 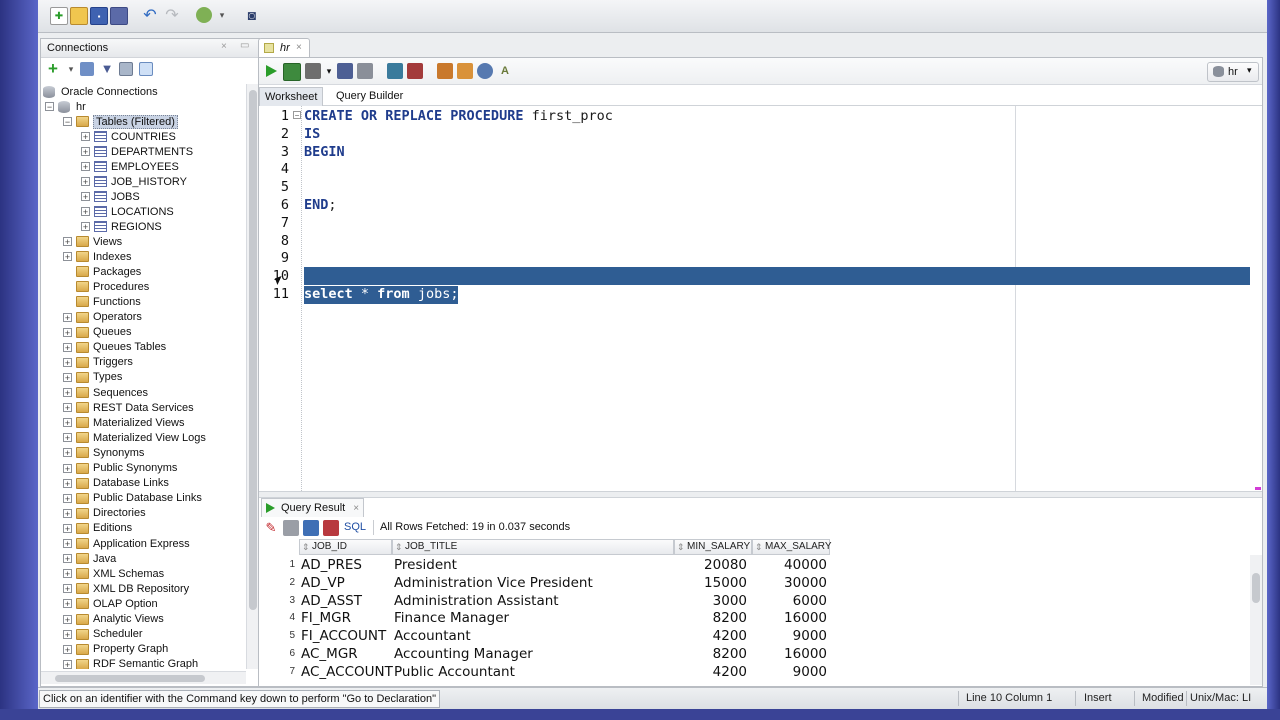 I want to click on tree-node-item: + Materialized View Logs, so click(x=134, y=437).